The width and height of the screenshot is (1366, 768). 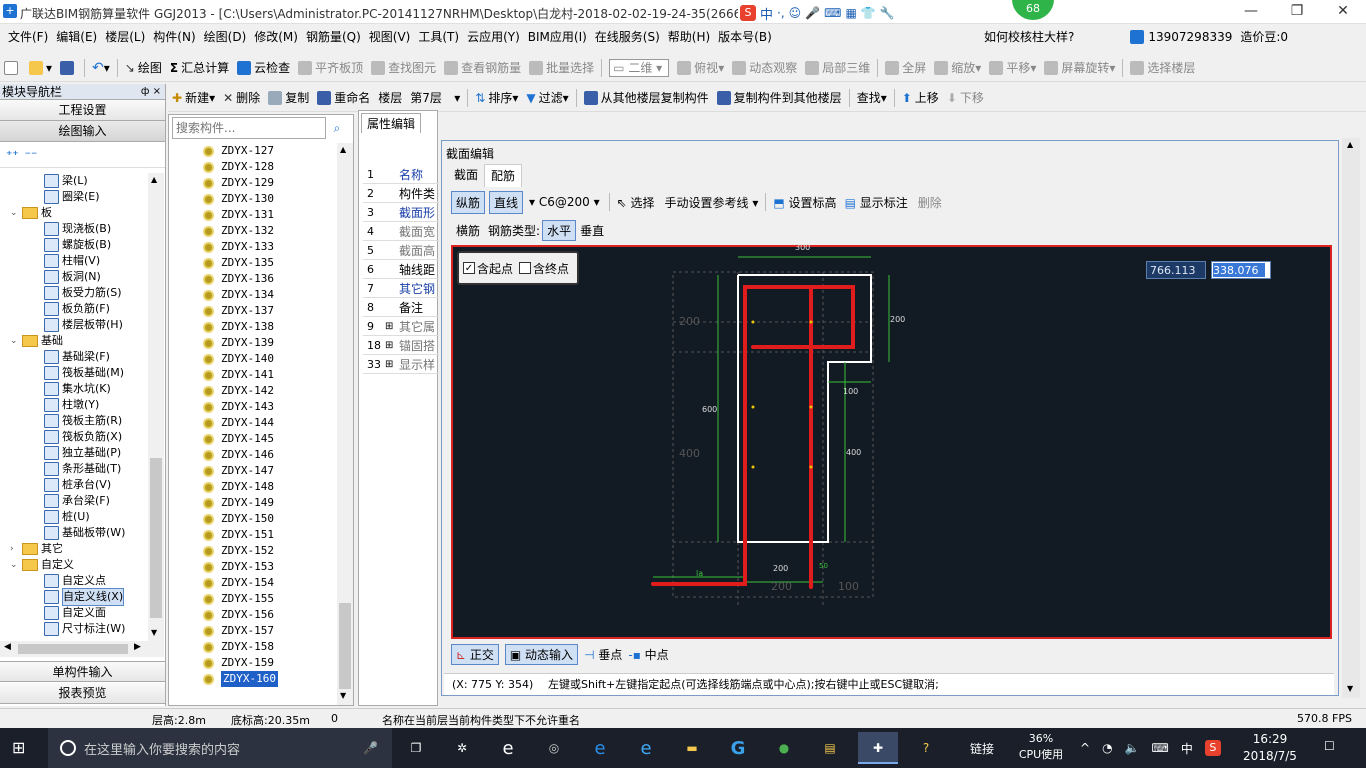 I want to click on property-row: 7 其它钢, so click(x=401, y=288).